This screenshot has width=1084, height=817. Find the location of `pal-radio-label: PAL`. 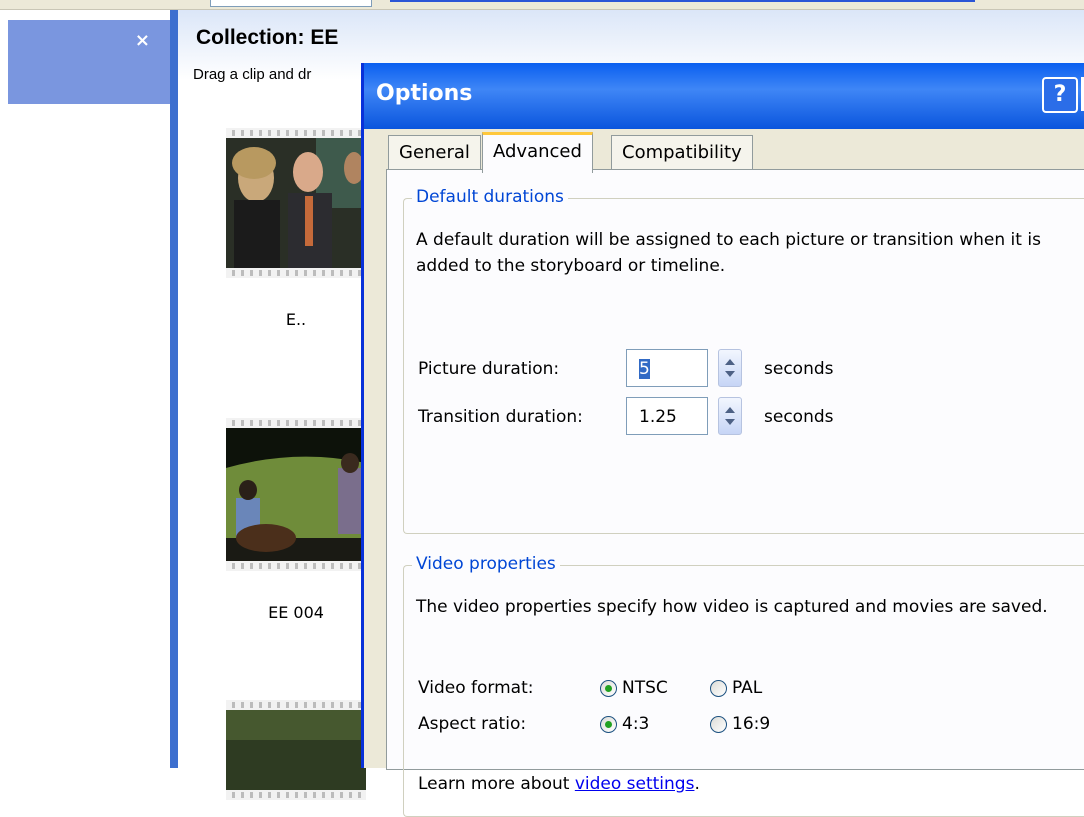

pal-radio-label: PAL is located at coordinates (747, 688).